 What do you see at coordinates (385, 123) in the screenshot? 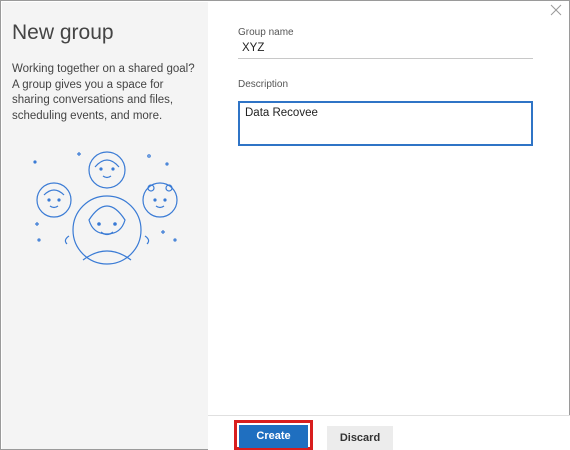
I see `description-input: Data Recovee` at bounding box center [385, 123].